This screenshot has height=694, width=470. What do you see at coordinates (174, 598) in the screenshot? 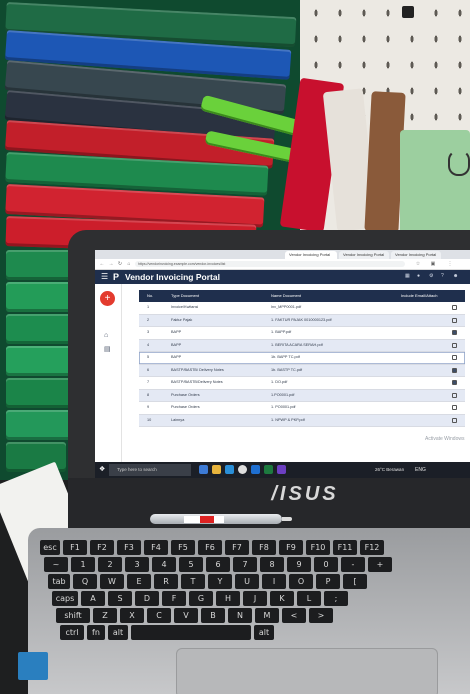
I see `keyboard-key: F` at bounding box center [174, 598].